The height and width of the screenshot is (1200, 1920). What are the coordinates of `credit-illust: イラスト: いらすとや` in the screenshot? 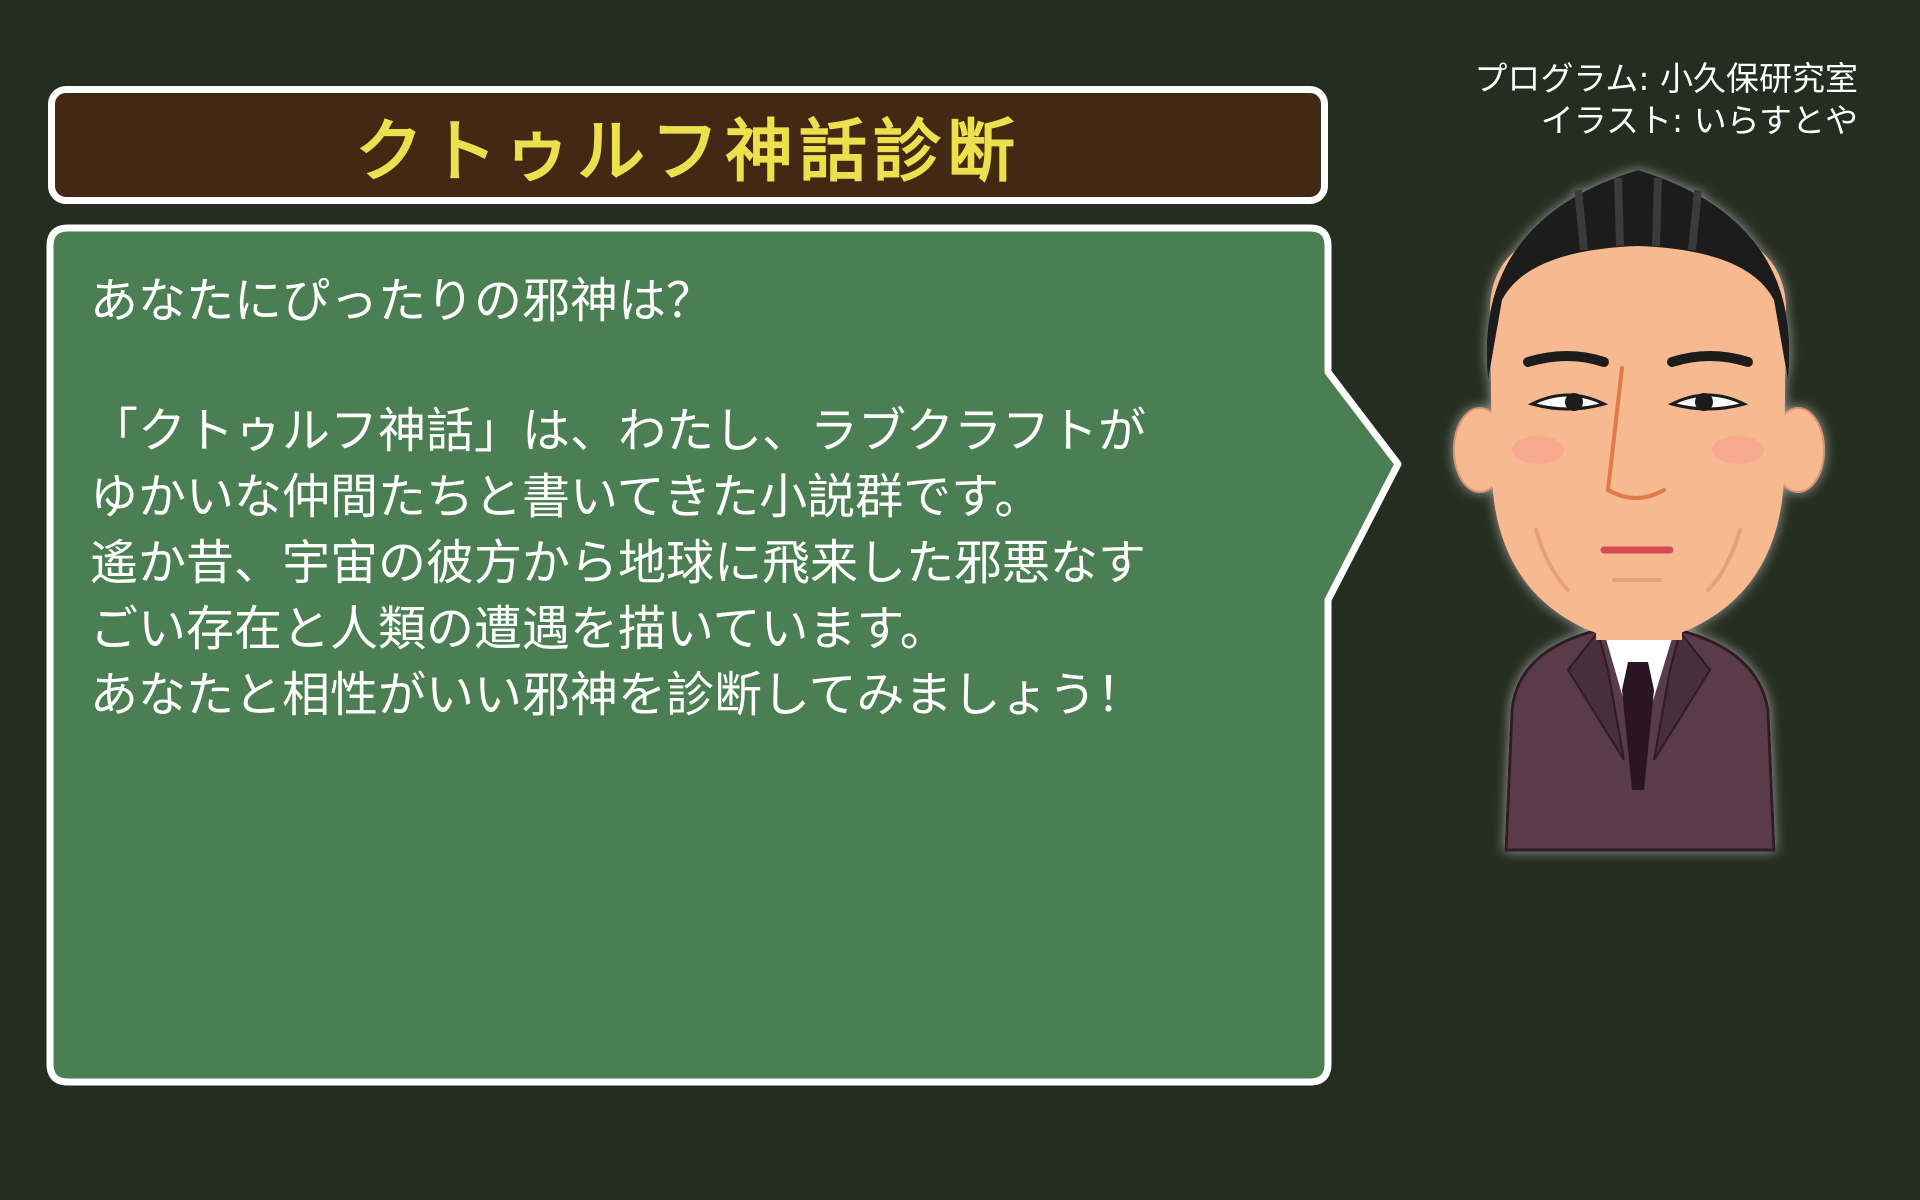 It's located at (1699, 120).